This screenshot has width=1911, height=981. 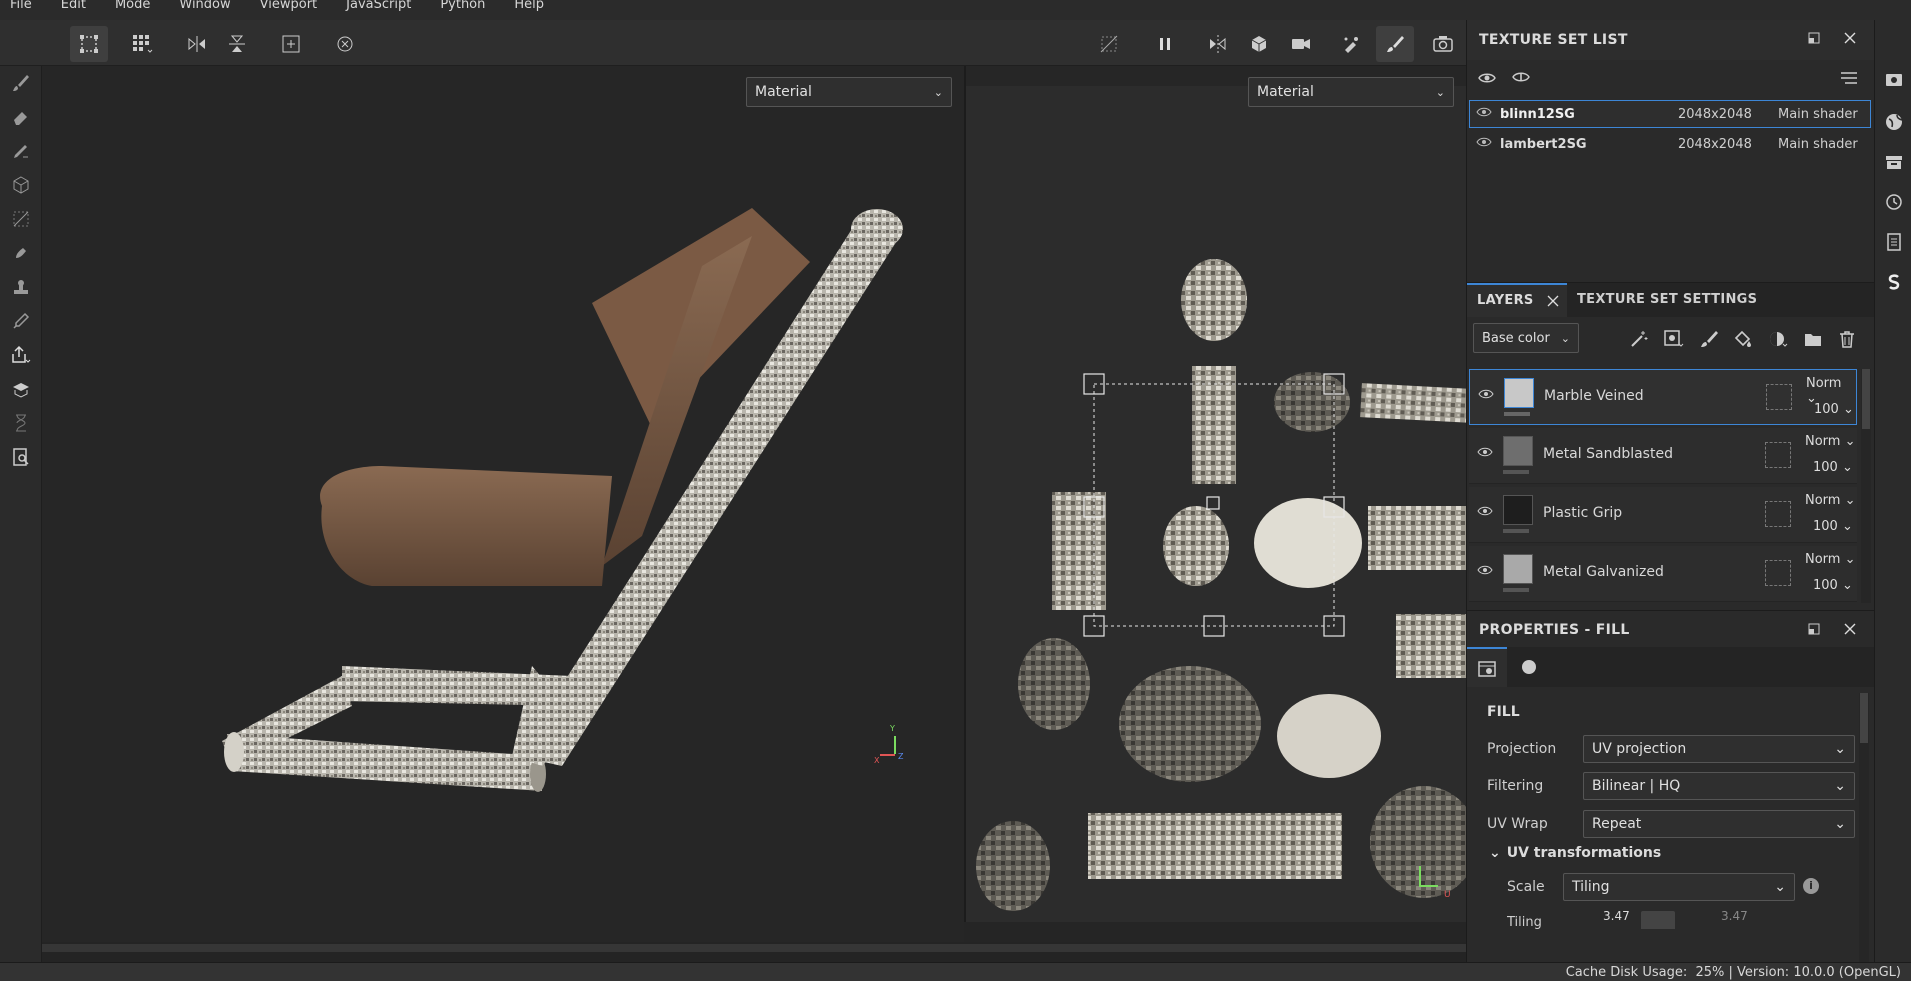 I want to click on color-picker-icon, so click(x=21, y=321).